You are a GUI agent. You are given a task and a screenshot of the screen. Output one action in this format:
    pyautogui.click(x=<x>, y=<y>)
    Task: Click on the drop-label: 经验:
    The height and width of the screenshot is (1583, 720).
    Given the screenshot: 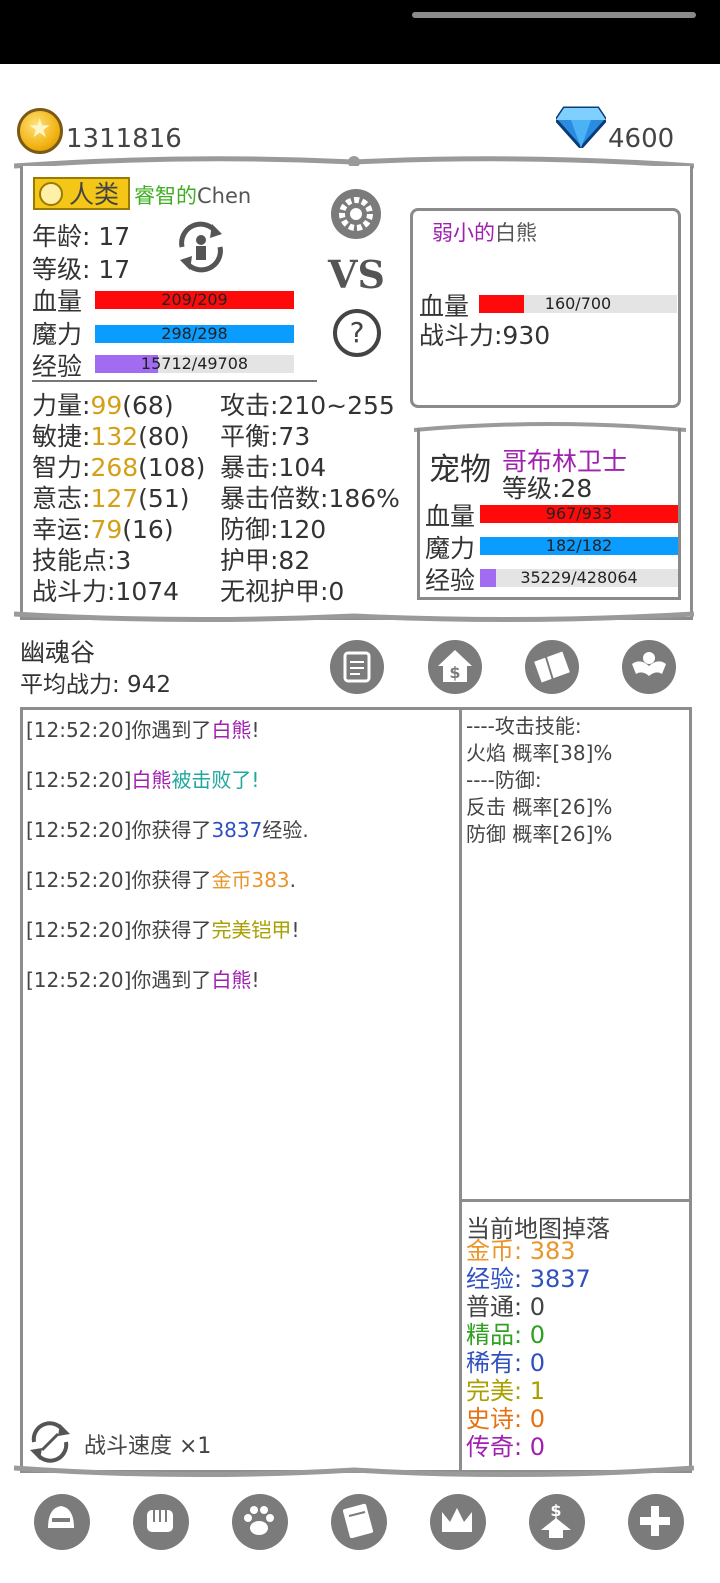 What is the action you would take?
    pyautogui.click(x=494, y=1279)
    